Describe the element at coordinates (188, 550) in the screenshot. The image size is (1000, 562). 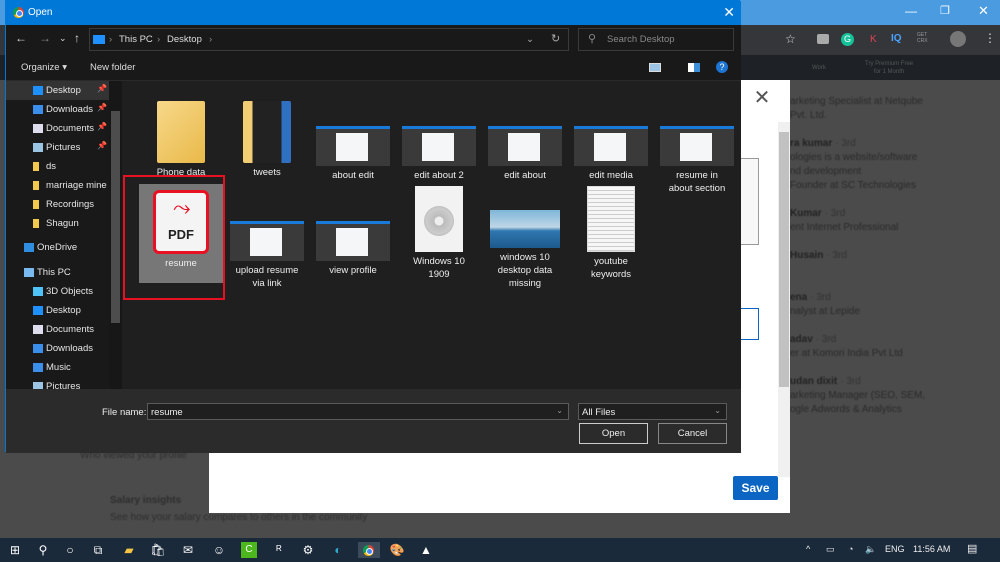
I see `mail-icon: ✉` at that location.